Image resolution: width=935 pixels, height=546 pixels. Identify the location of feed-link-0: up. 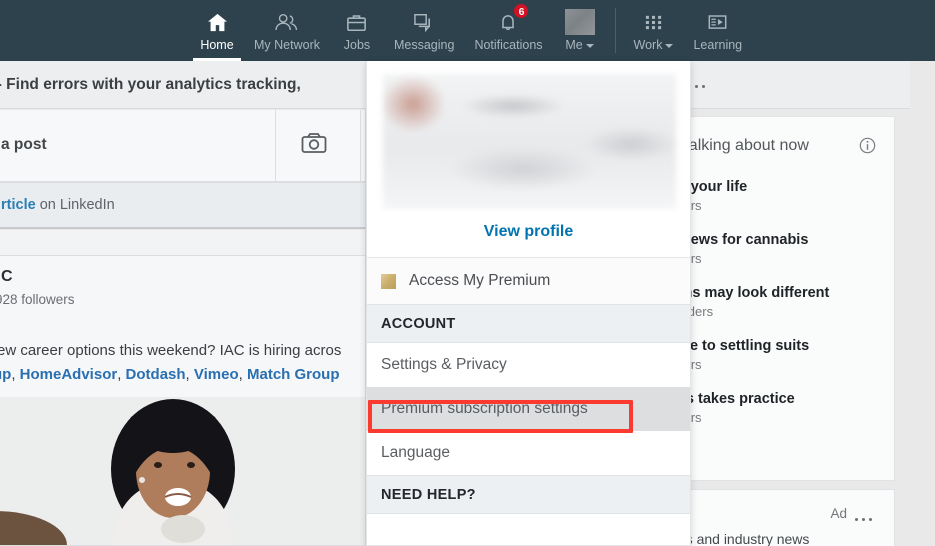
(5, 374).